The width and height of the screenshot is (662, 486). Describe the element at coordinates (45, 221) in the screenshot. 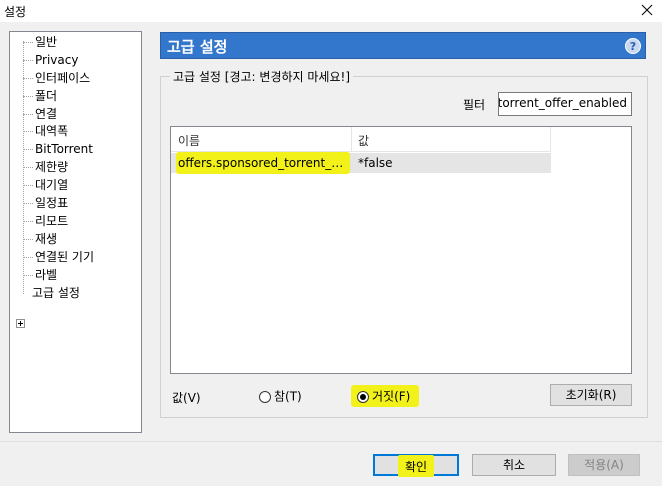

I see `sidebar-item-remote: 리모트` at that location.